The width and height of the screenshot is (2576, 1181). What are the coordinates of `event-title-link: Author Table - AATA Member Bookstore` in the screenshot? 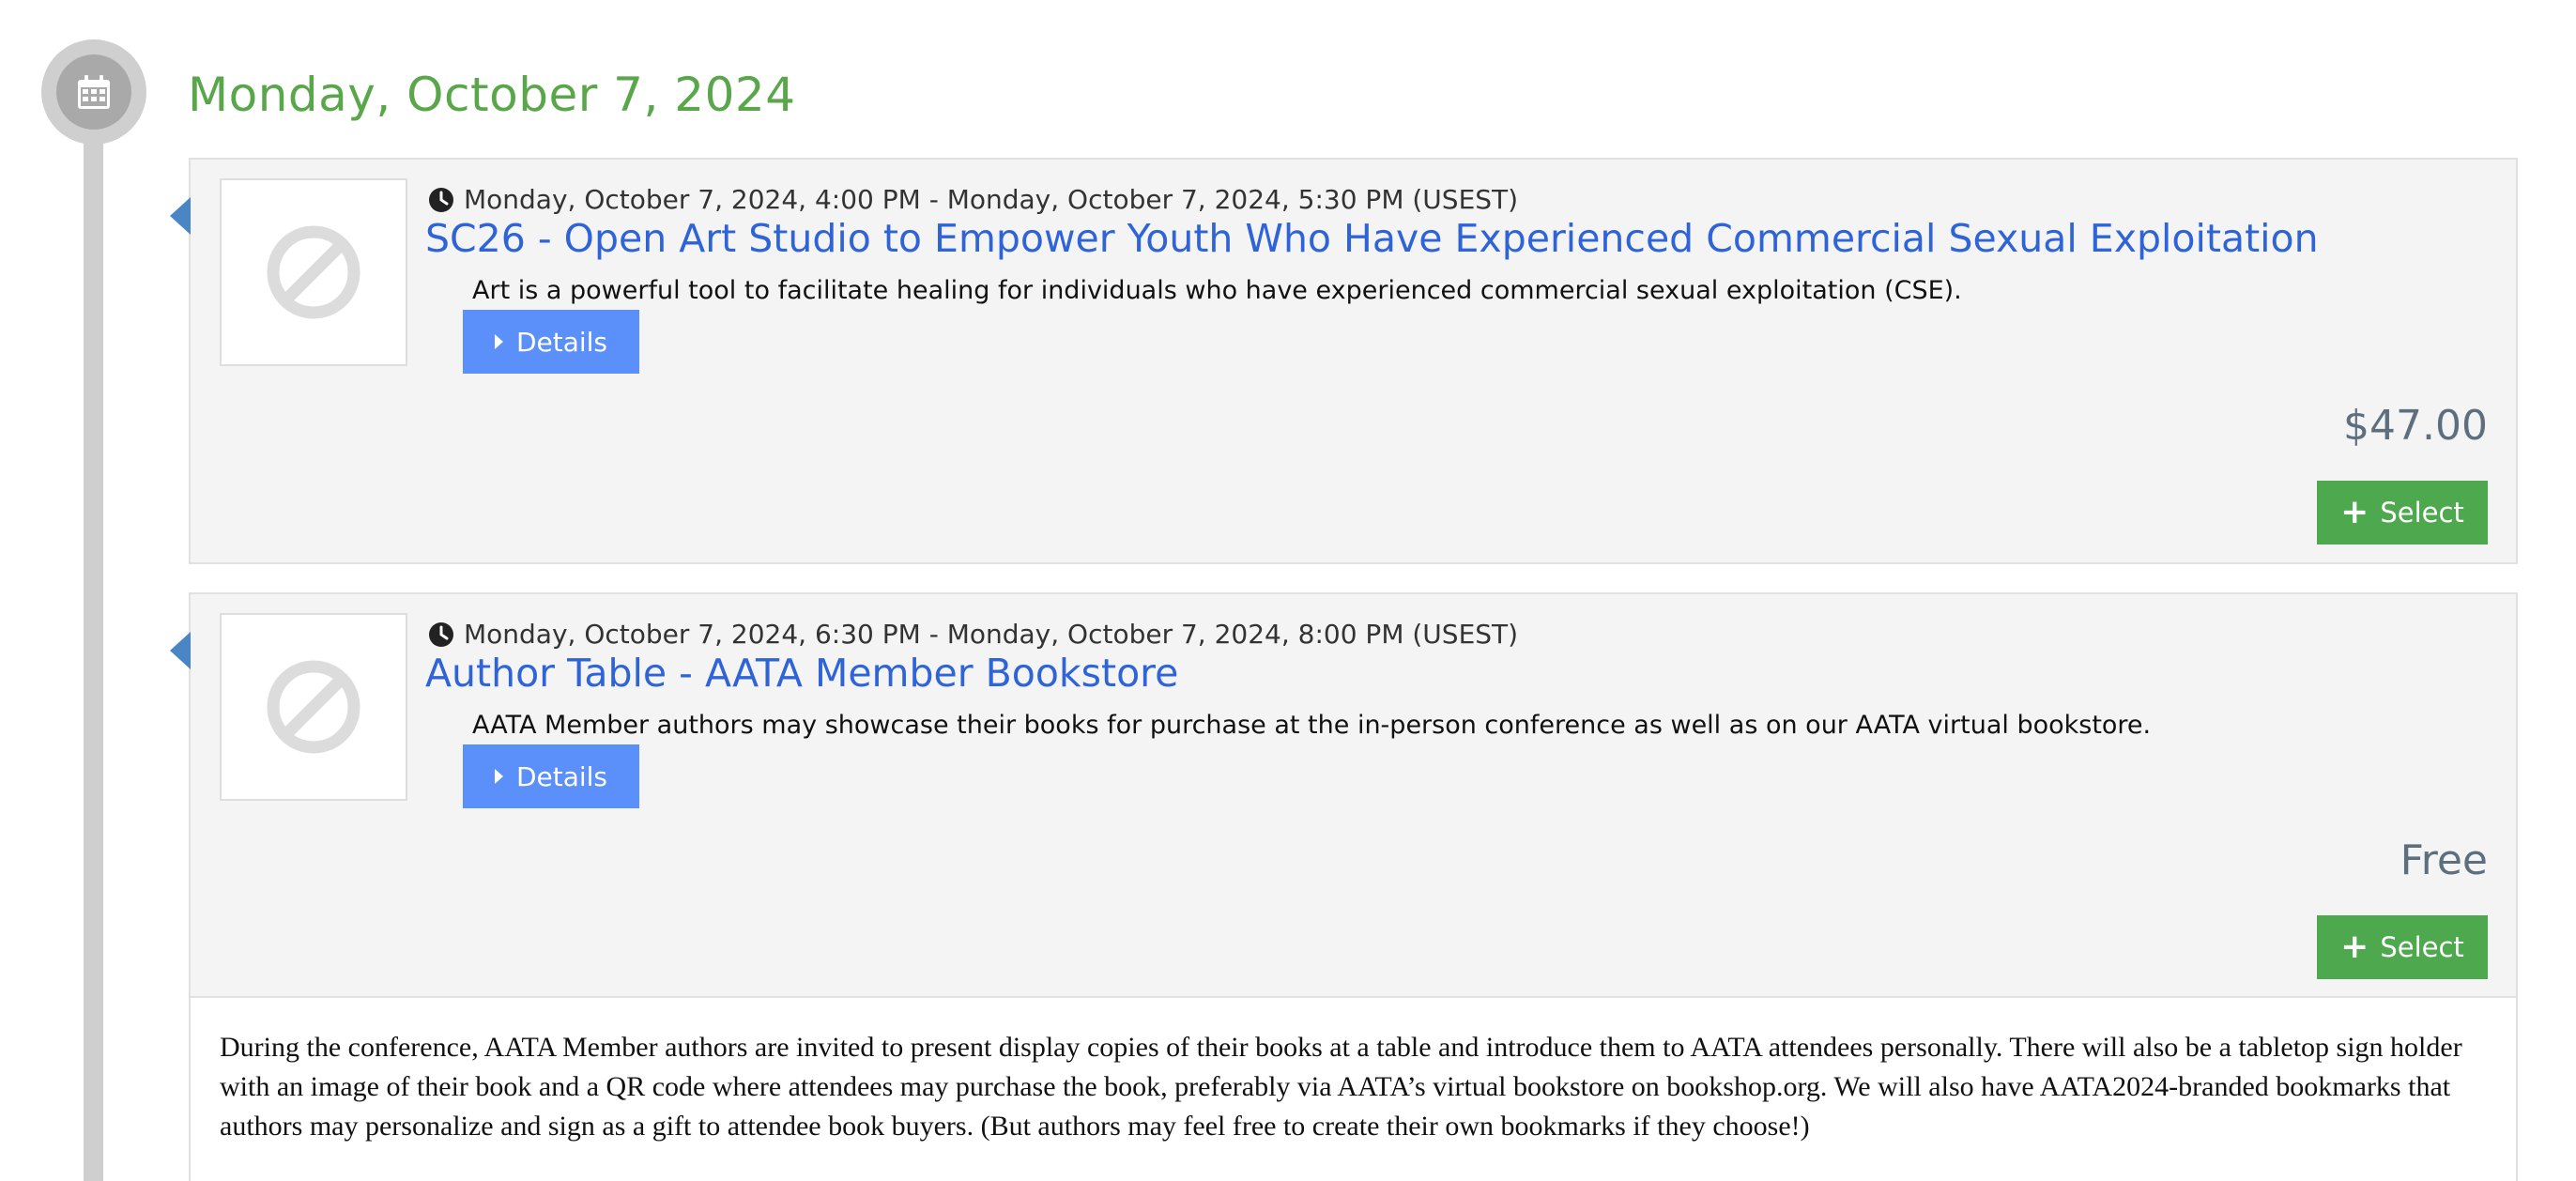 It's located at (802, 674).